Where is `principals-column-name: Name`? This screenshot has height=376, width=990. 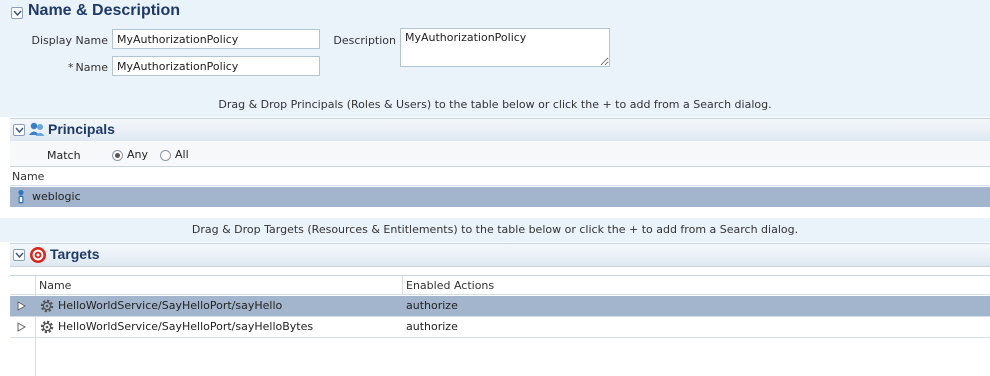 principals-column-name: Name is located at coordinates (28, 176).